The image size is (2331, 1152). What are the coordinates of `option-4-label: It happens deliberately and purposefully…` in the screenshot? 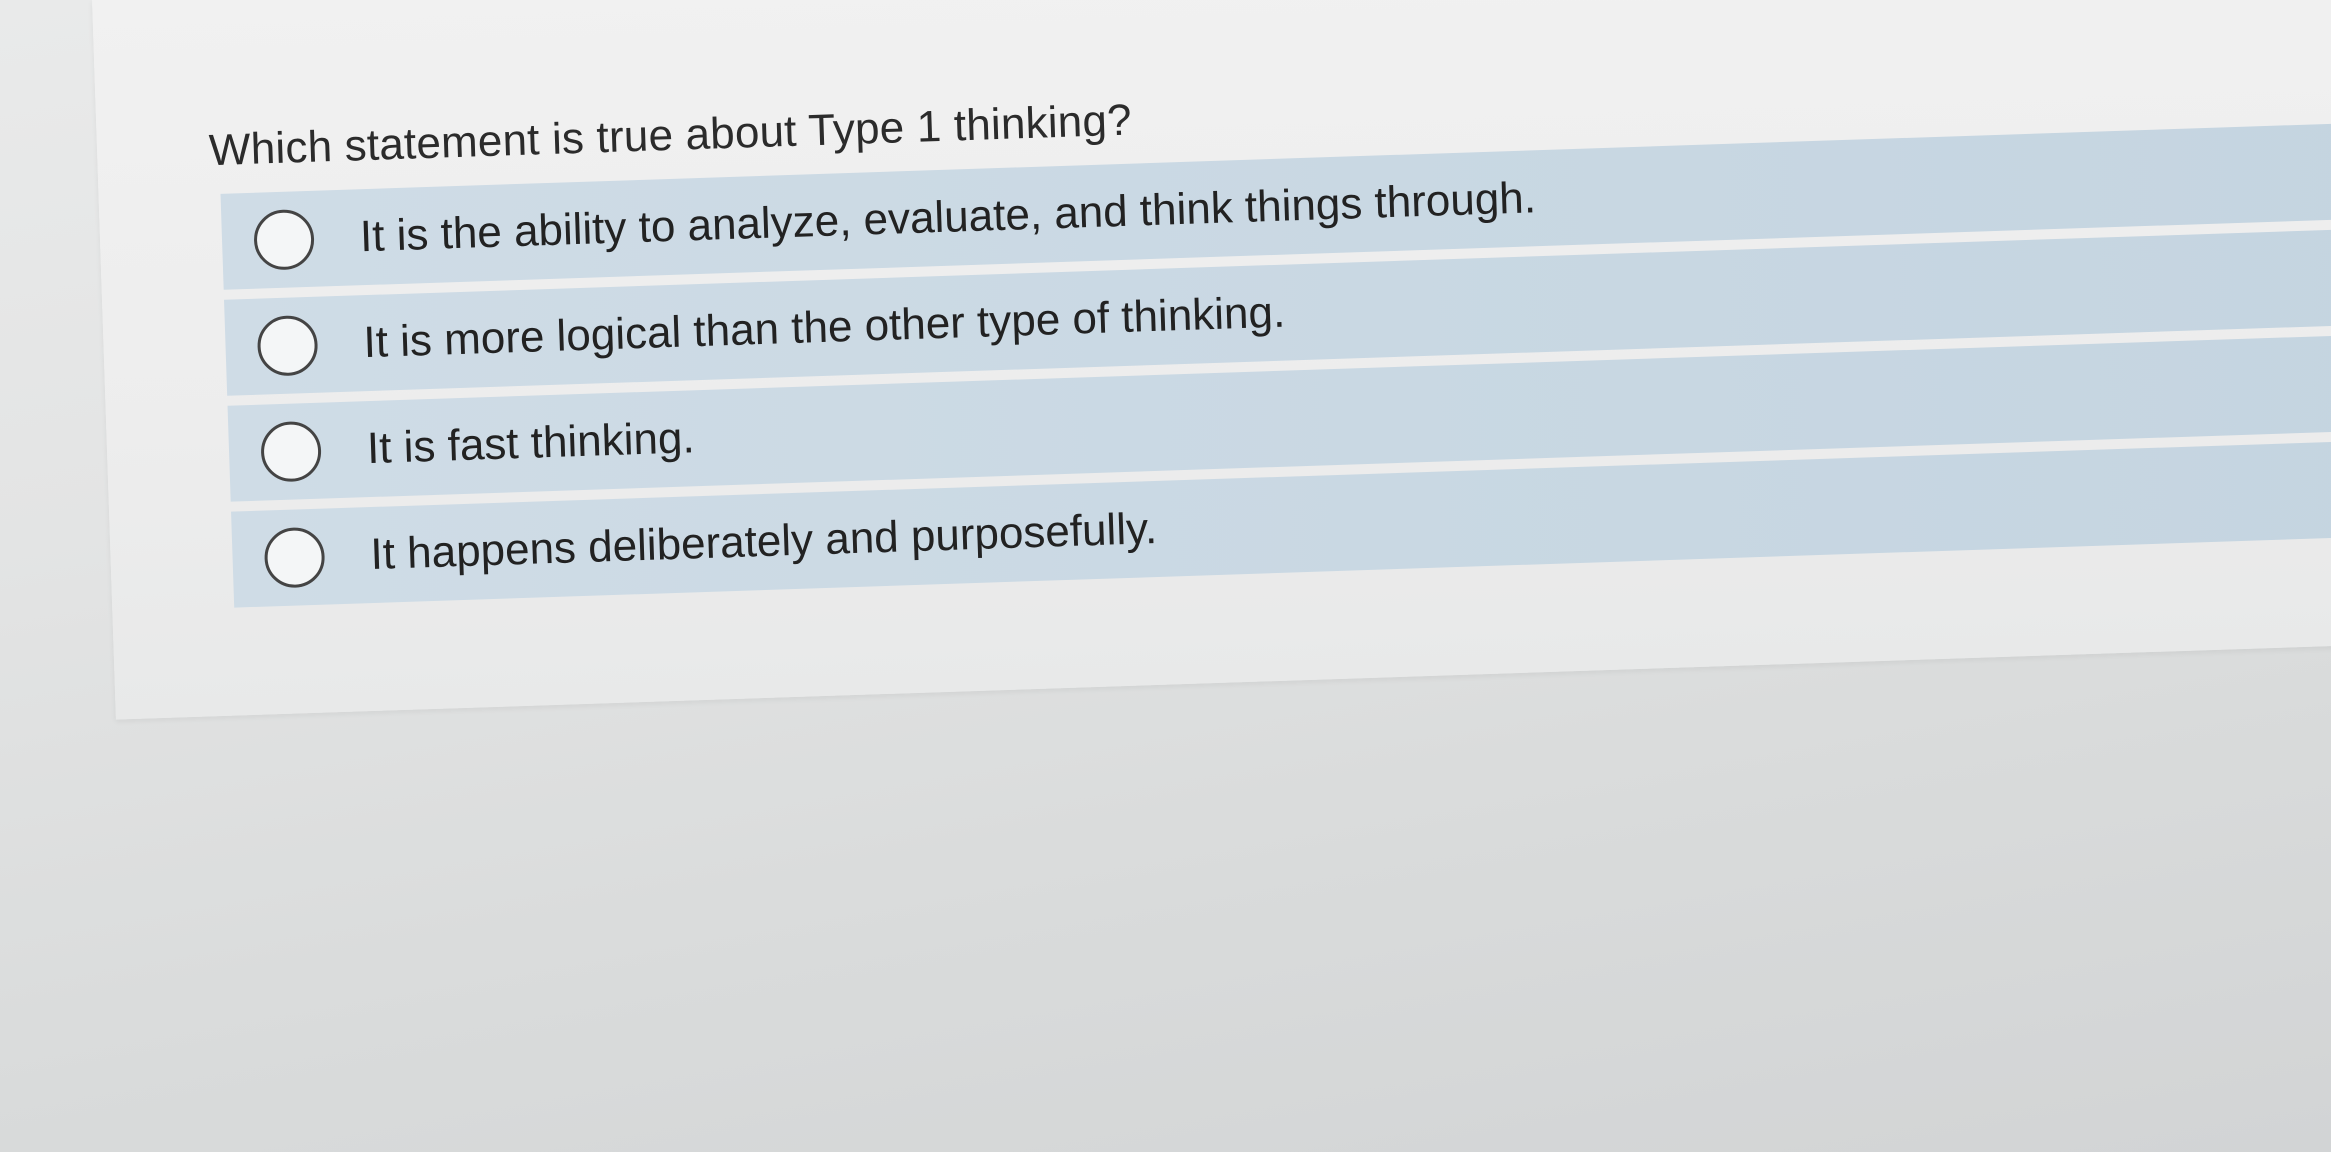 It's located at (763, 541).